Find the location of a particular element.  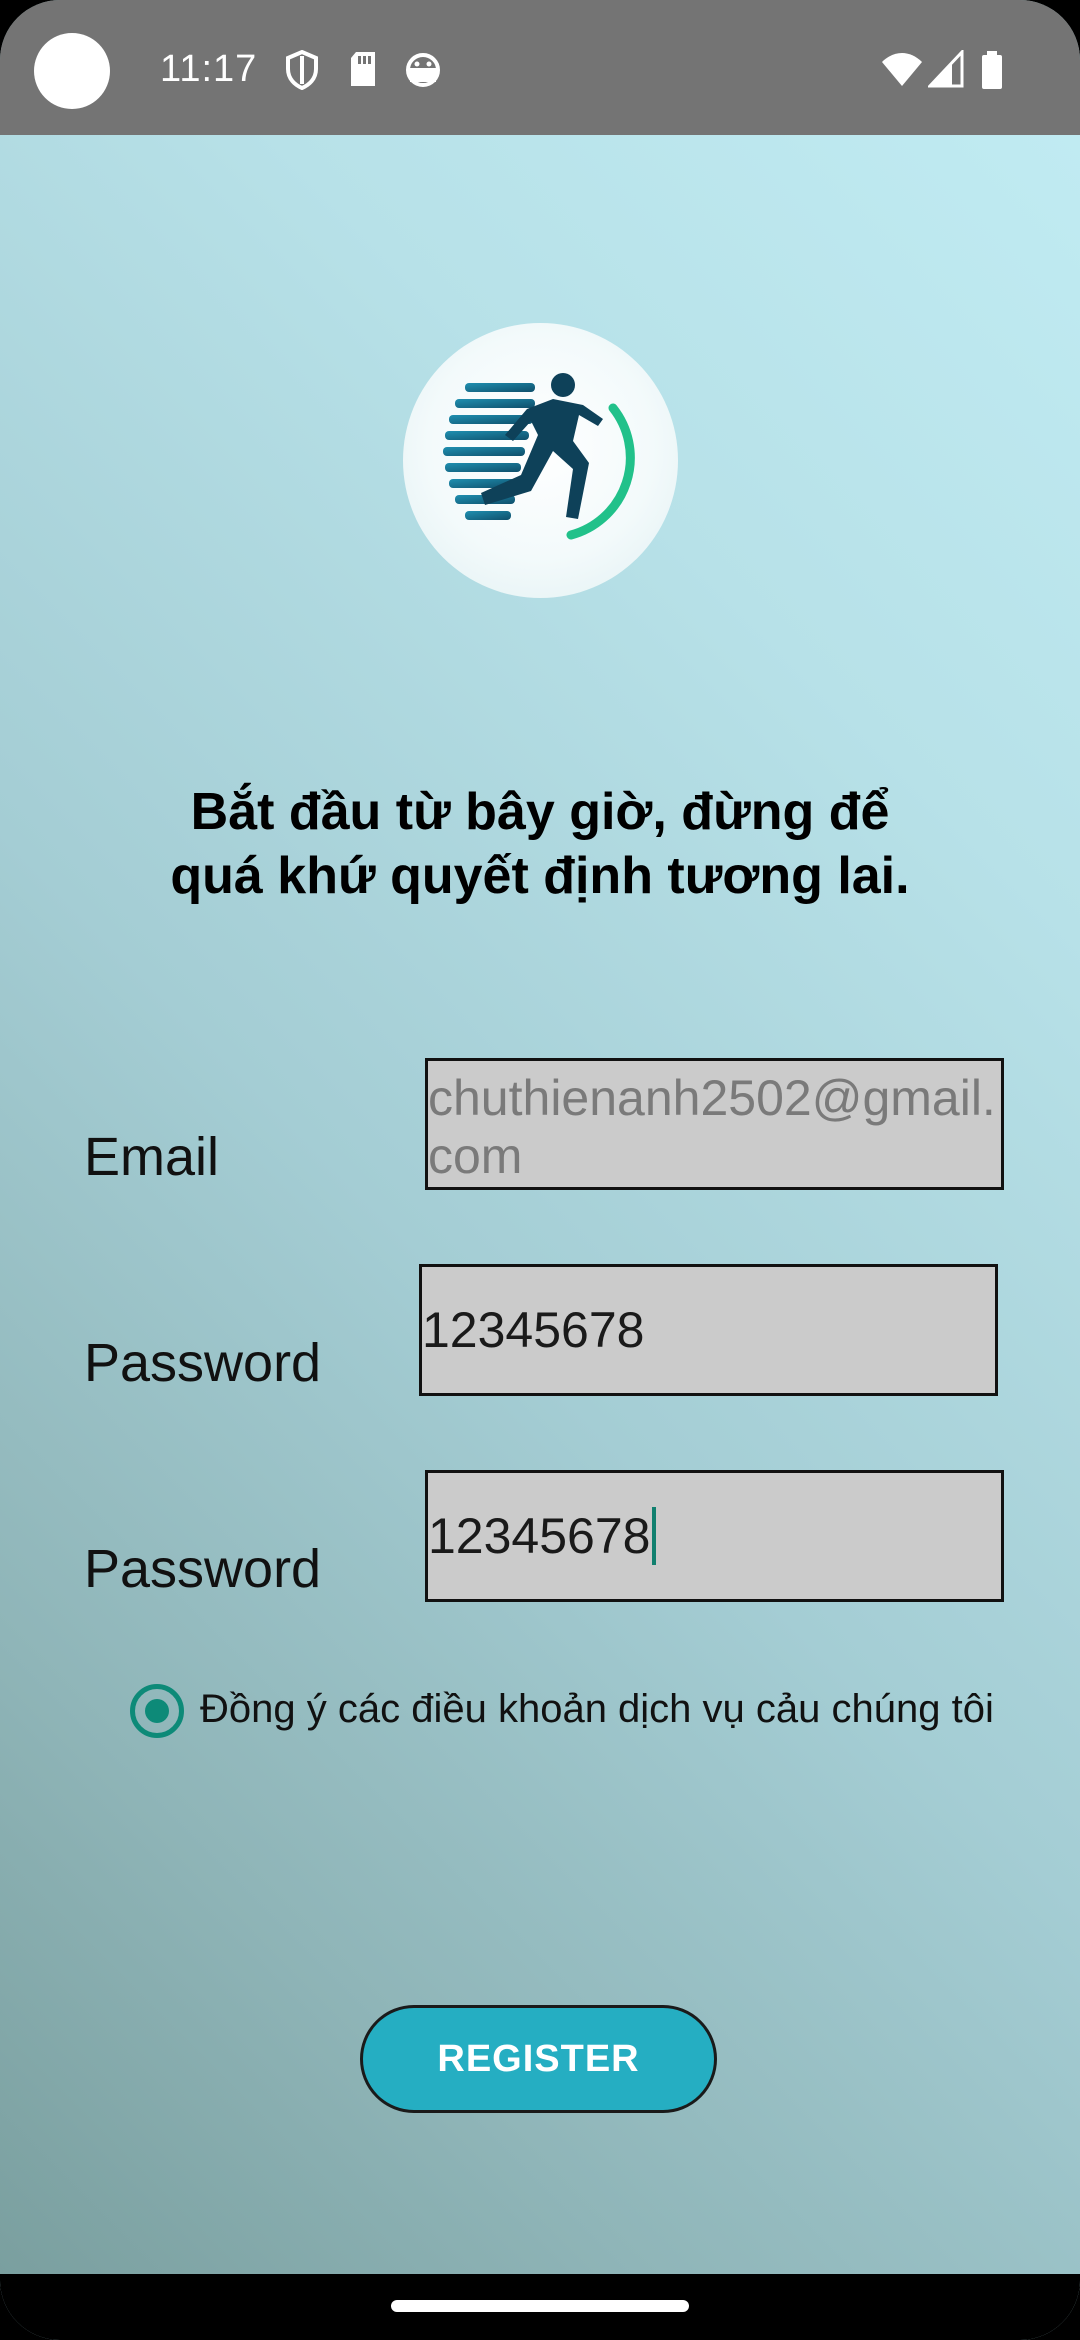

email-label: Email is located at coordinates (152, 1157).